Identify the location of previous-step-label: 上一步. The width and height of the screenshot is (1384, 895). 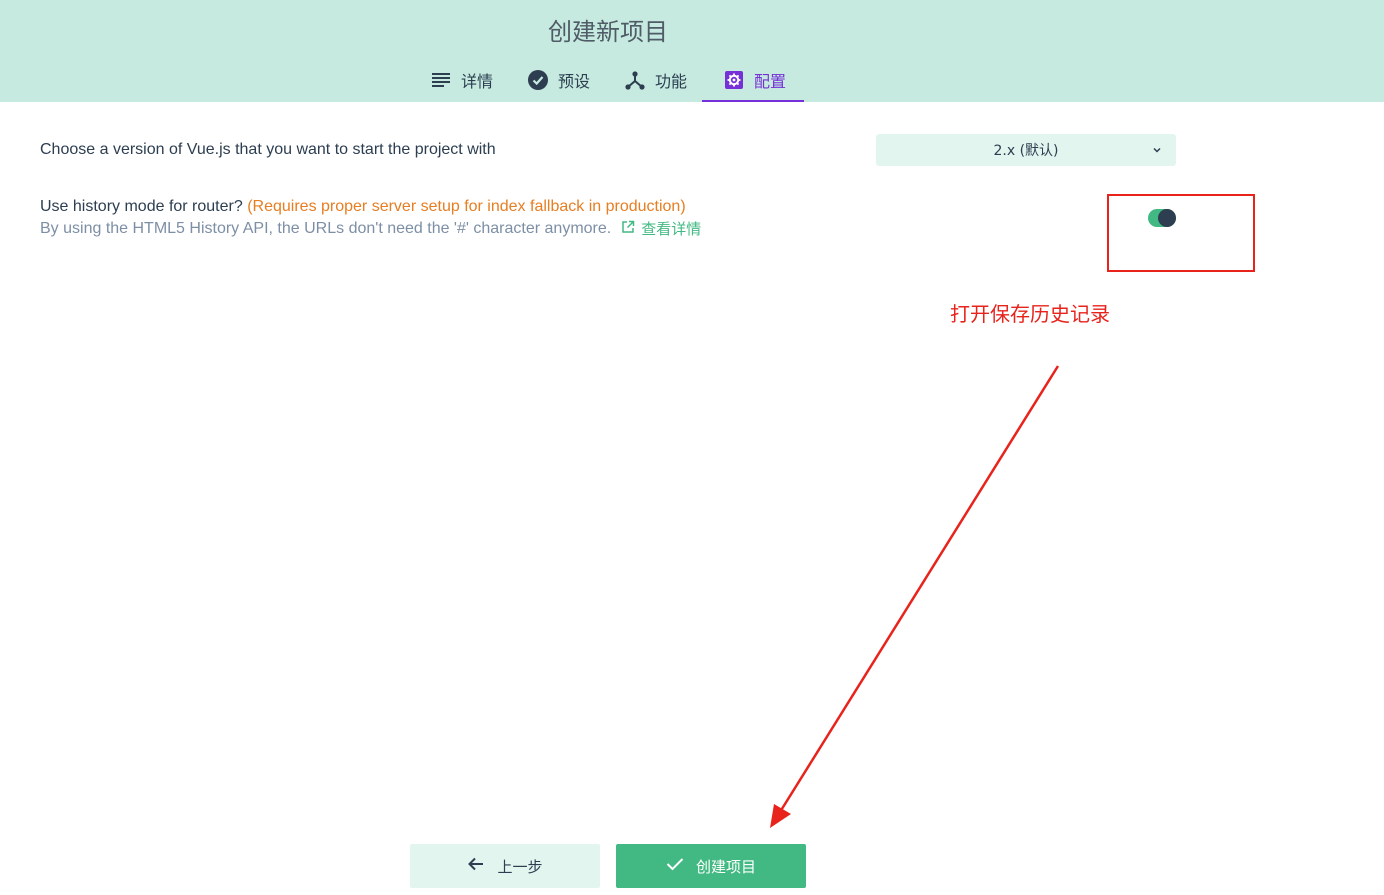
(520, 866).